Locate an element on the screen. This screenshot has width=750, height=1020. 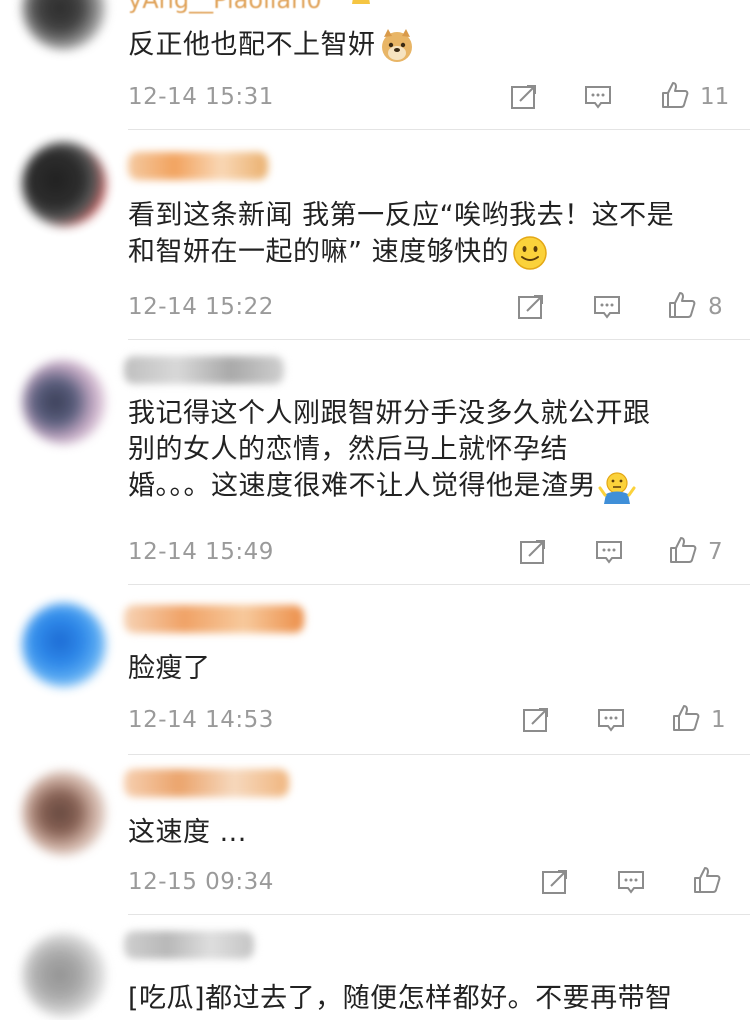
comment-line: 我记得这个人刚跟智妍分手没多久就公开跟 is located at coordinates (389, 413).